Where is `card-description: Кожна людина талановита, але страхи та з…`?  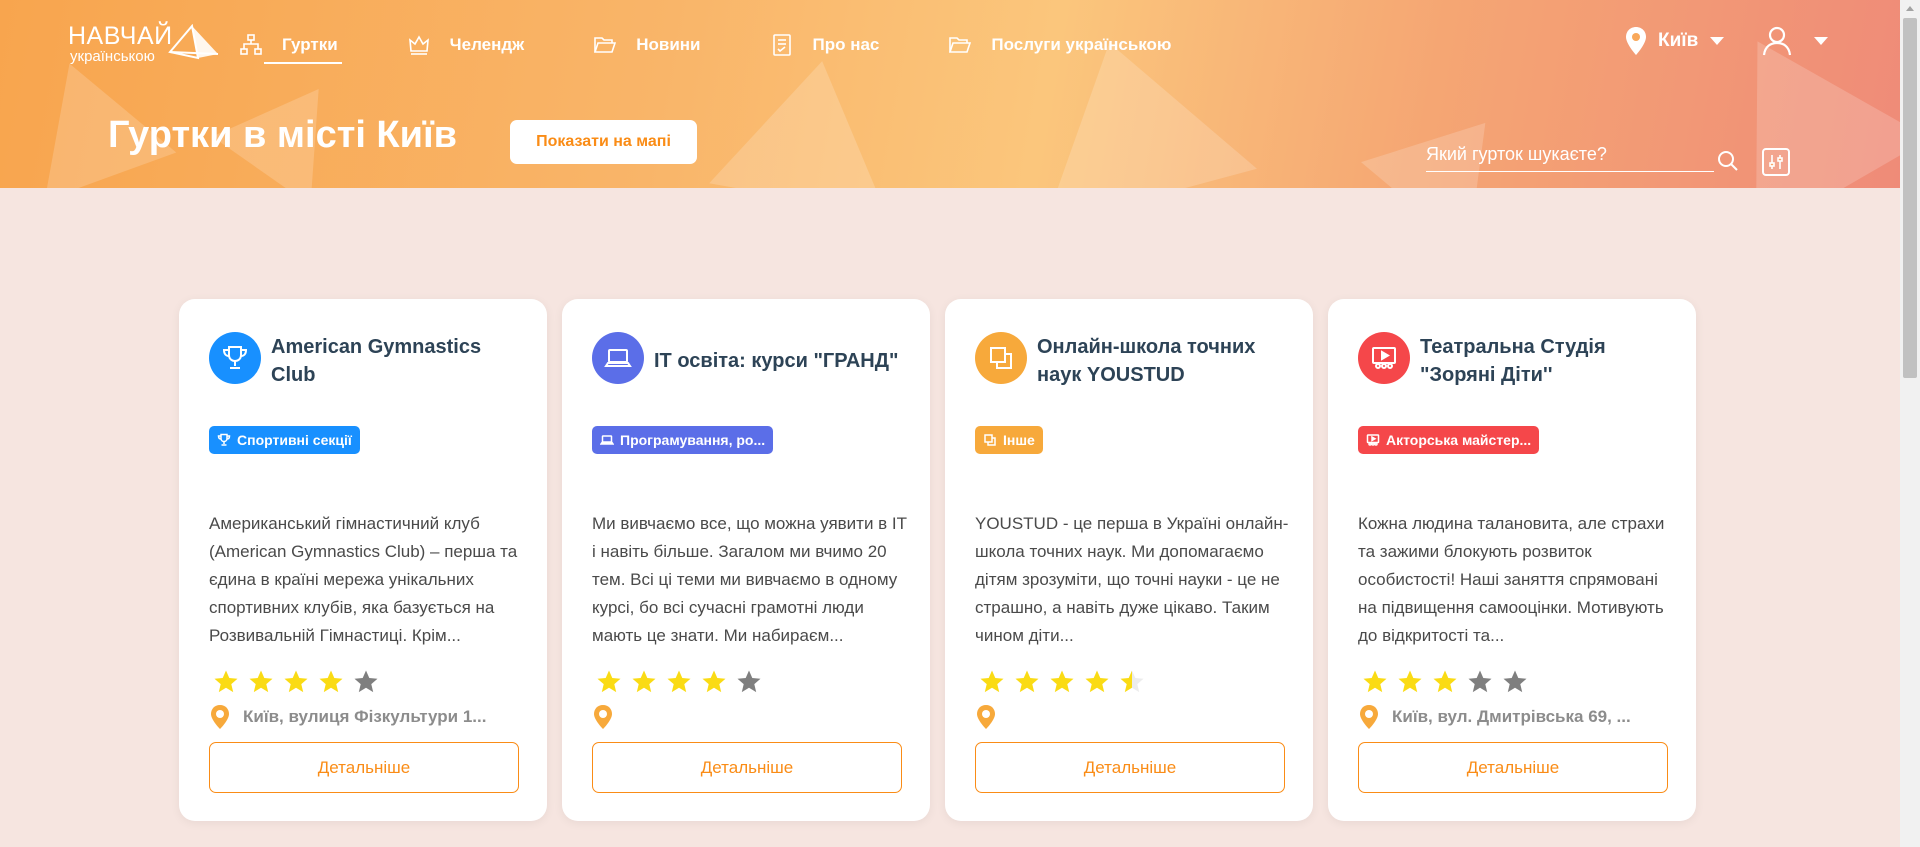 card-description: Кожна людина талановита, але страхи та з… is located at coordinates (1511, 579).